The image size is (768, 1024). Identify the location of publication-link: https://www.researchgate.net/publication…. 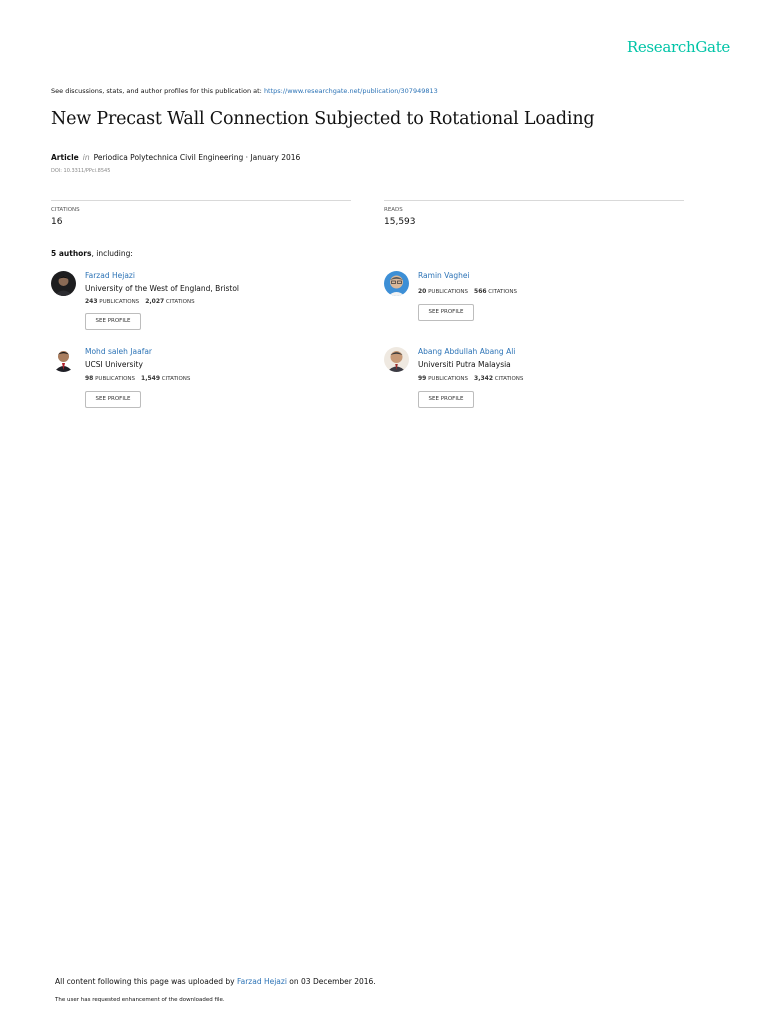
(351, 91).